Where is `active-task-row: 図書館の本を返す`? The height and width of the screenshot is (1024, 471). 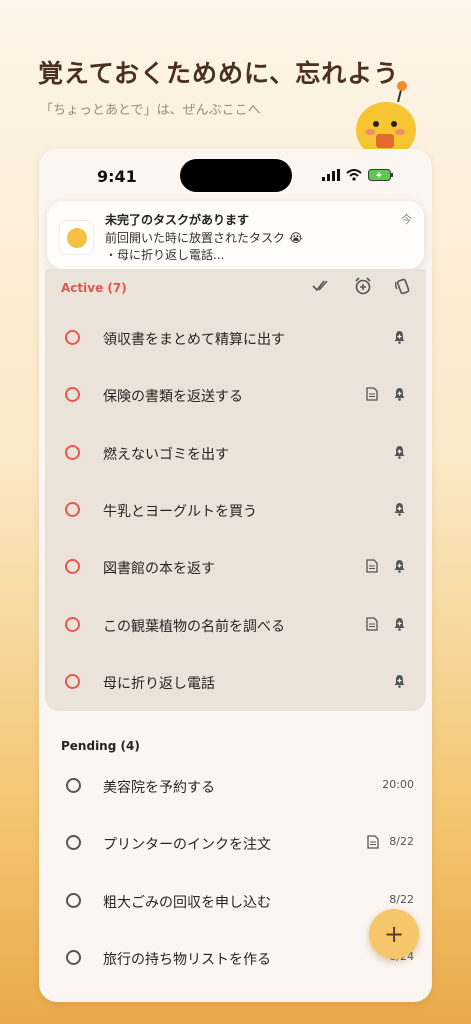 active-task-row: 図書館の本を返す is located at coordinates (235, 568).